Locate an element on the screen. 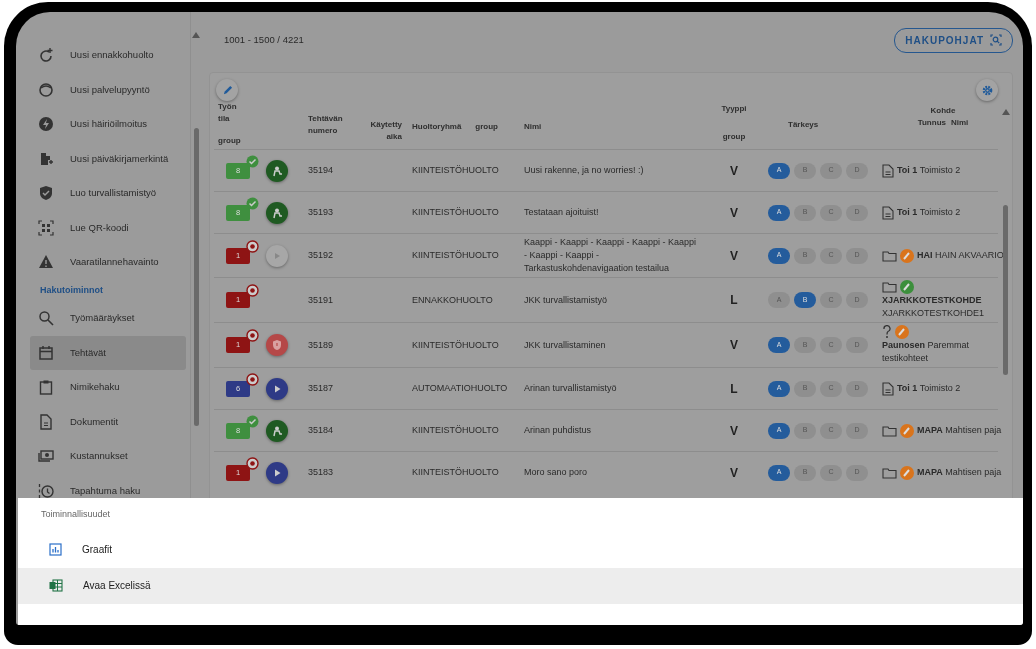 Image resolution: width=1036 pixels, height=649 pixels. task-number: 35183 is located at coordinates (321, 472).